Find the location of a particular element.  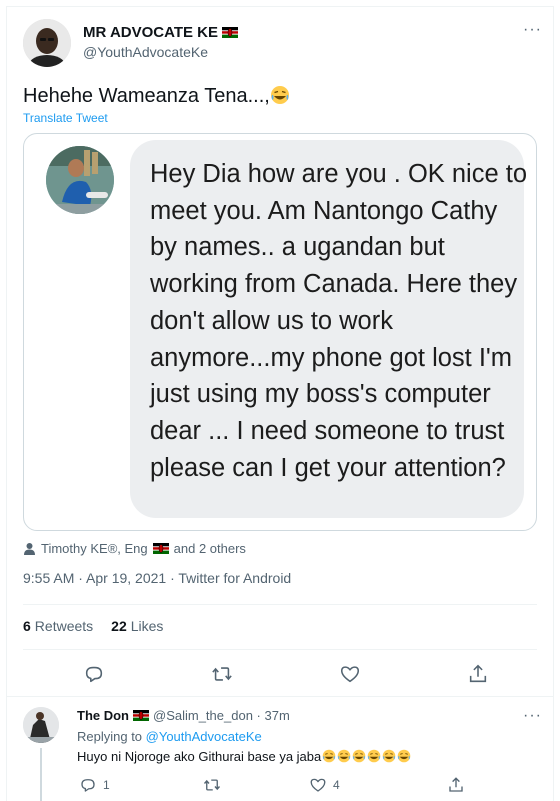

author-avatar is located at coordinates (47, 43).